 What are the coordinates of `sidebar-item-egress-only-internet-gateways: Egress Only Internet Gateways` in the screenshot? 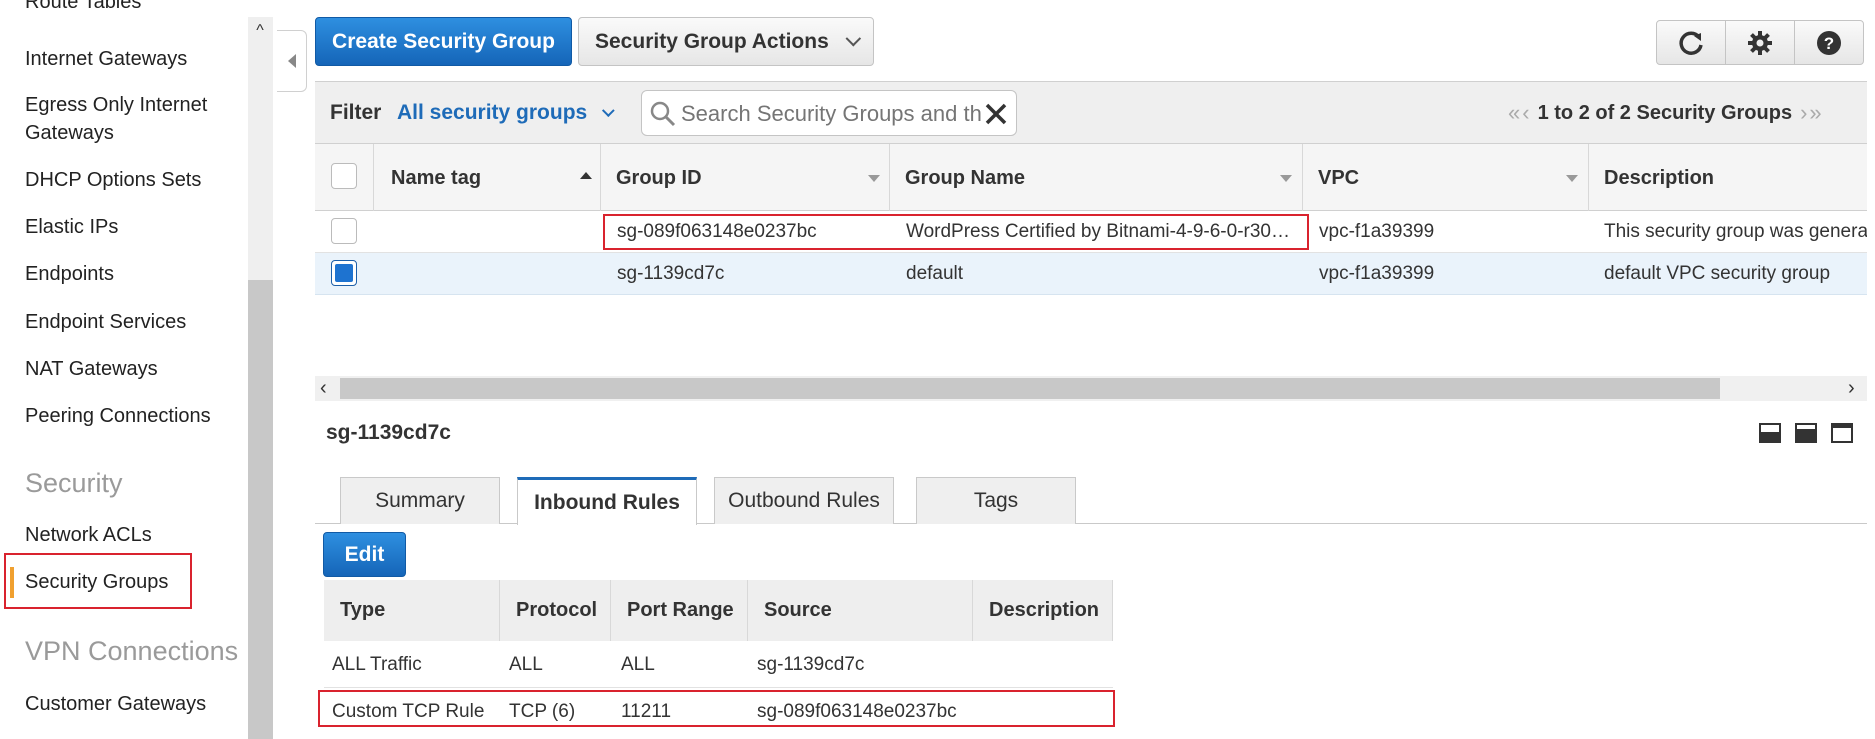 It's located at (130, 119).